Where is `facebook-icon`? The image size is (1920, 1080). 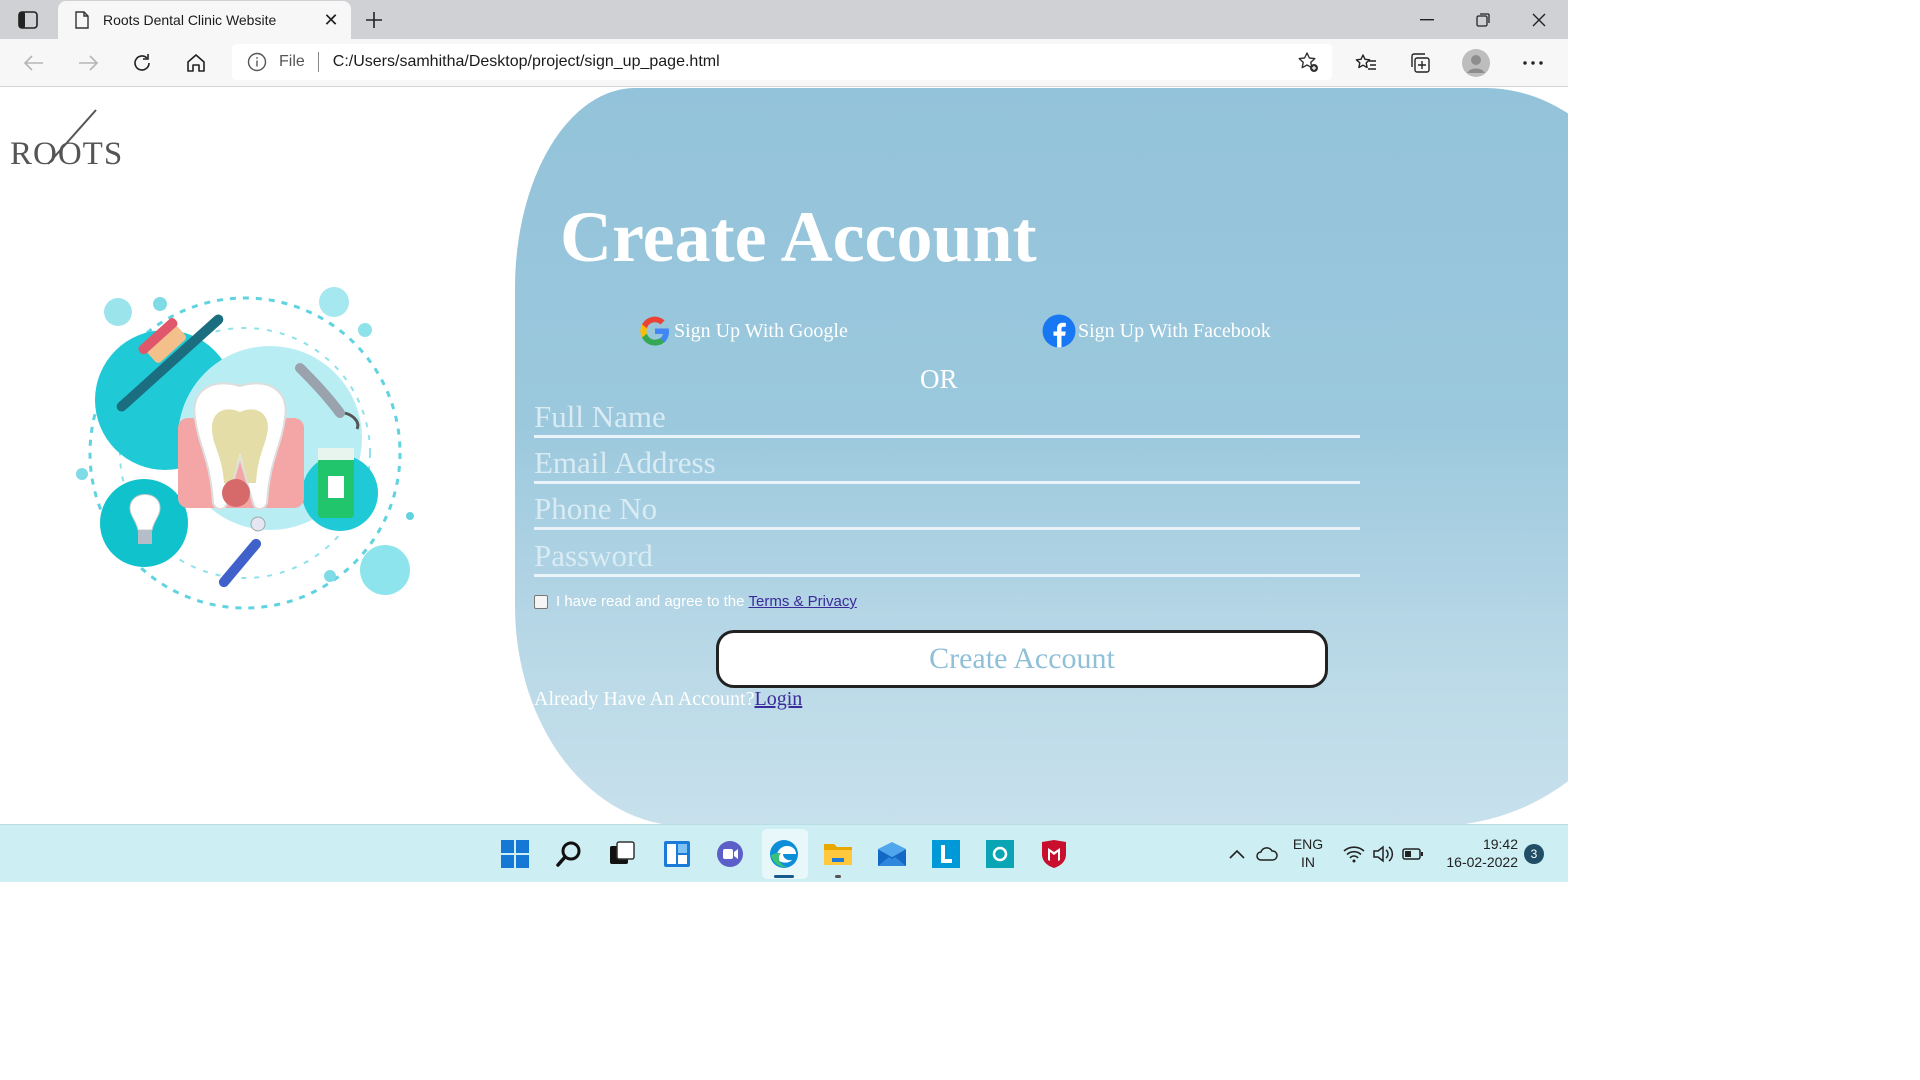 facebook-icon is located at coordinates (1059, 331).